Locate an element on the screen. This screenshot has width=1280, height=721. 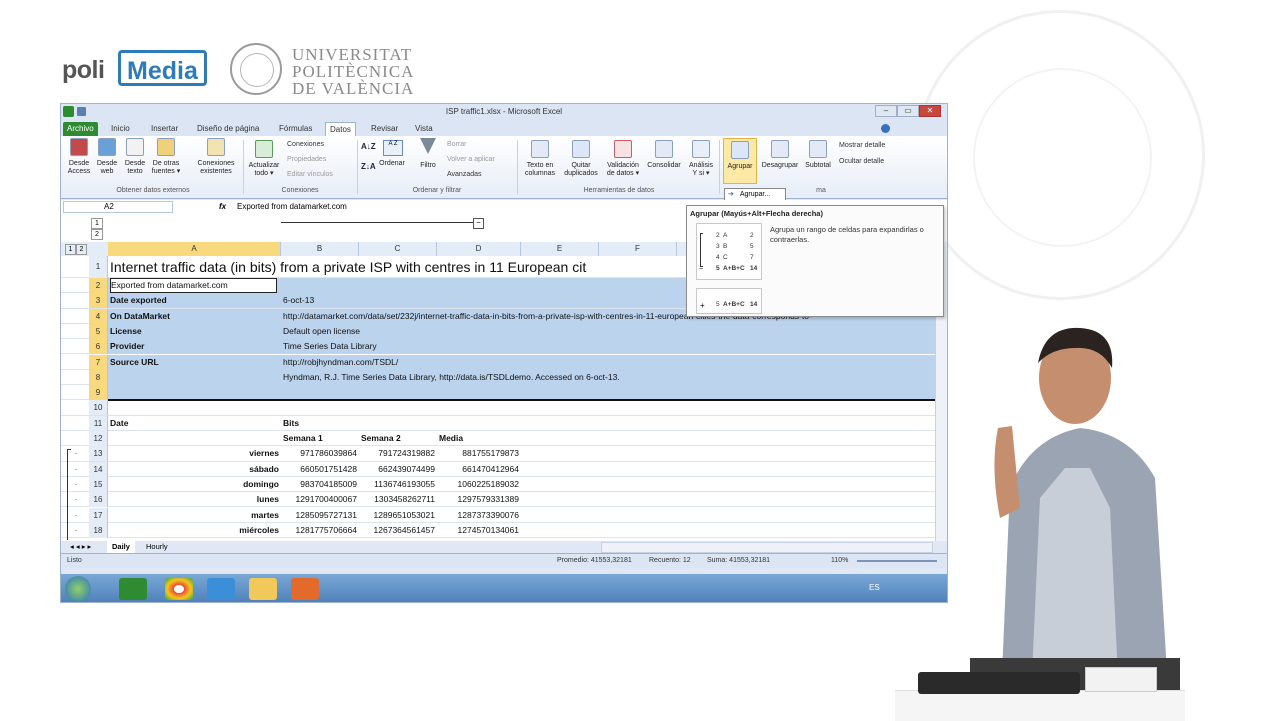
sort-button: Ordenar is located at coordinates (392, 164).